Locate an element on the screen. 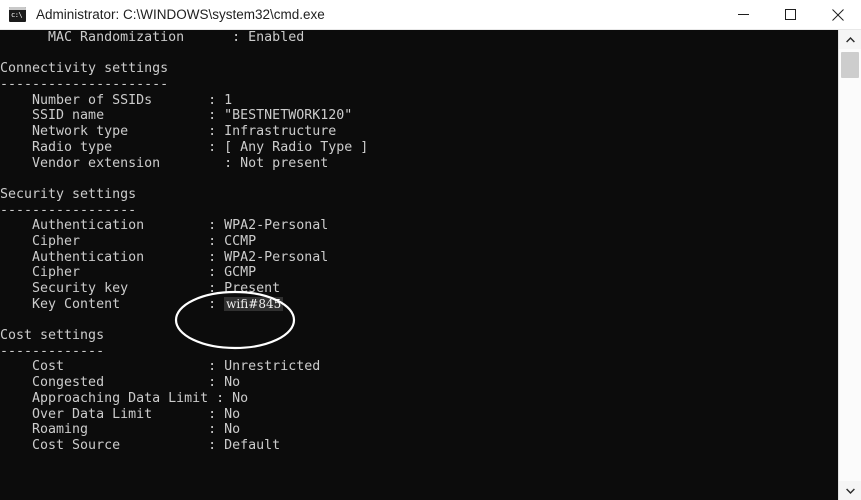 This screenshot has width=861, height=500. console-line: Security settings is located at coordinates (68, 194).